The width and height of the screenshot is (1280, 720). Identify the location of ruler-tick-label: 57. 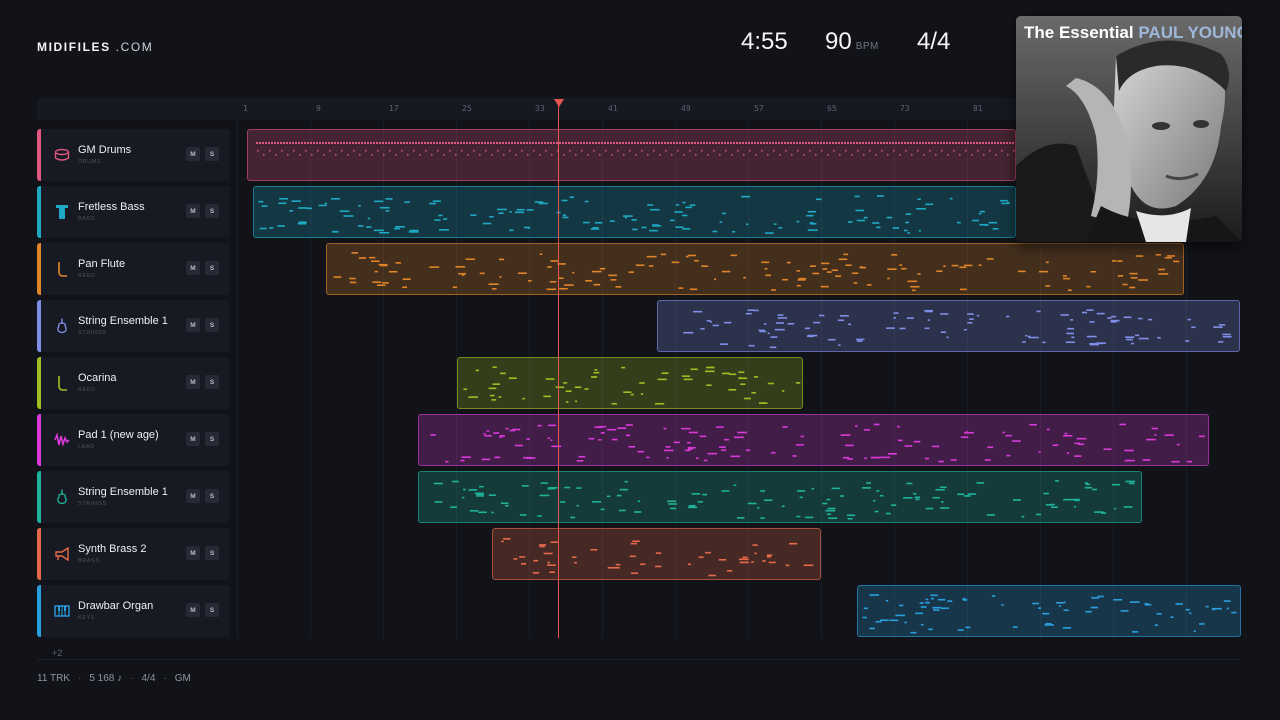
(759, 108).